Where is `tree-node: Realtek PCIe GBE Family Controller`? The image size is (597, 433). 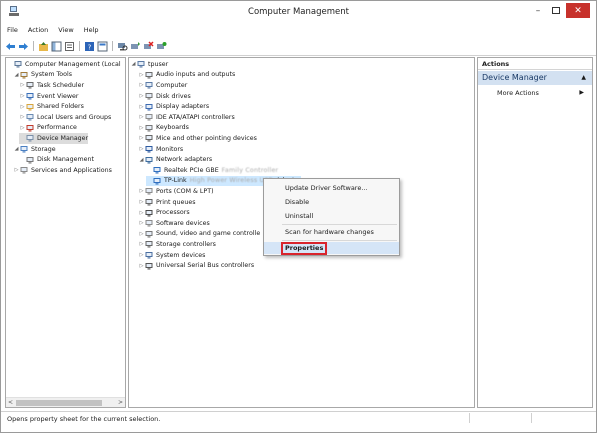
tree-node: Realtek PCIe GBE Family Controller is located at coordinates (212, 170).